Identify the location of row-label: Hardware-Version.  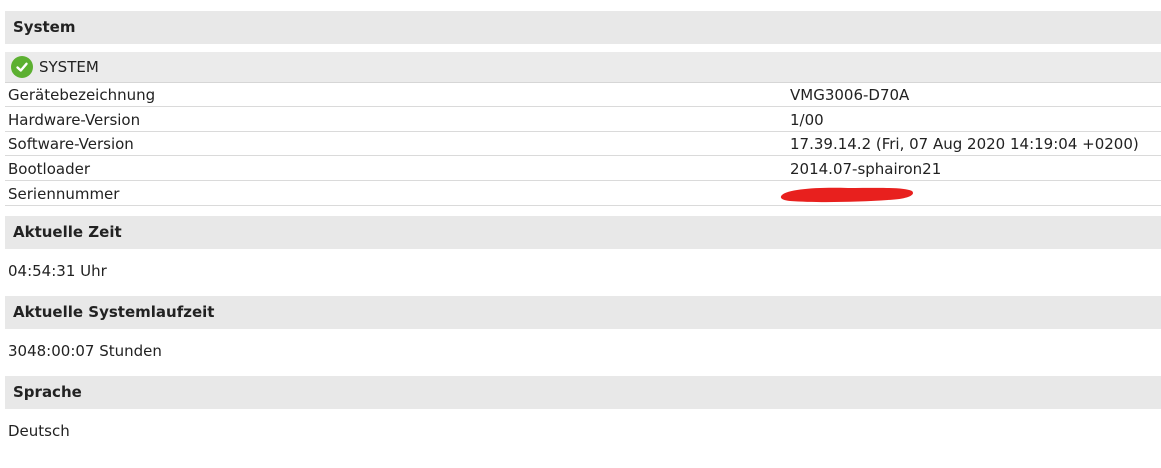
(74, 120).